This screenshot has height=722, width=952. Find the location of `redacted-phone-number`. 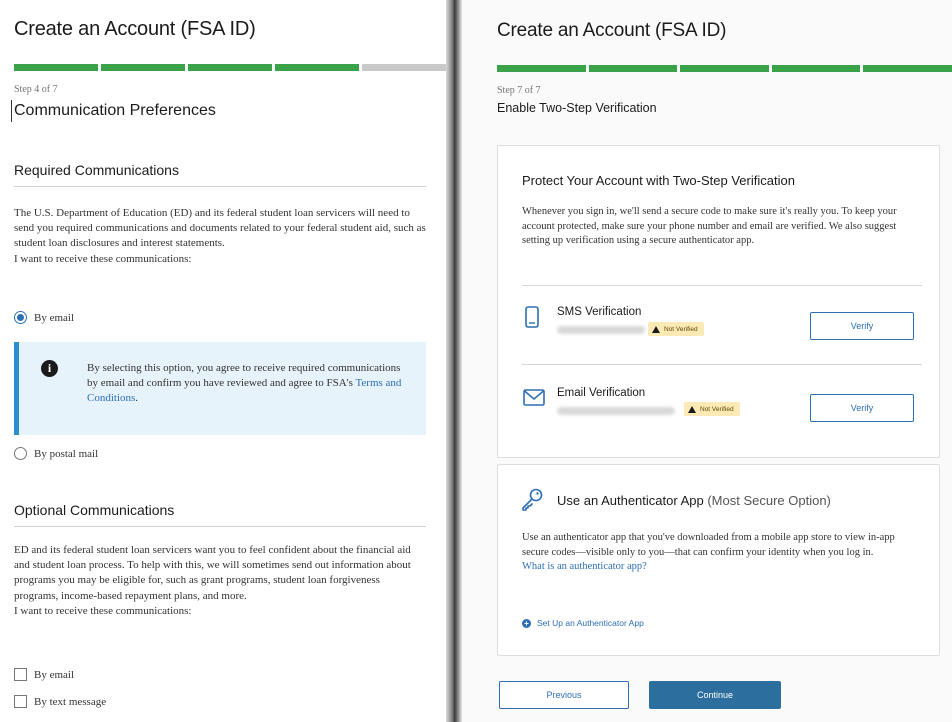

redacted-phone-number is located at coordinates (601, 330).